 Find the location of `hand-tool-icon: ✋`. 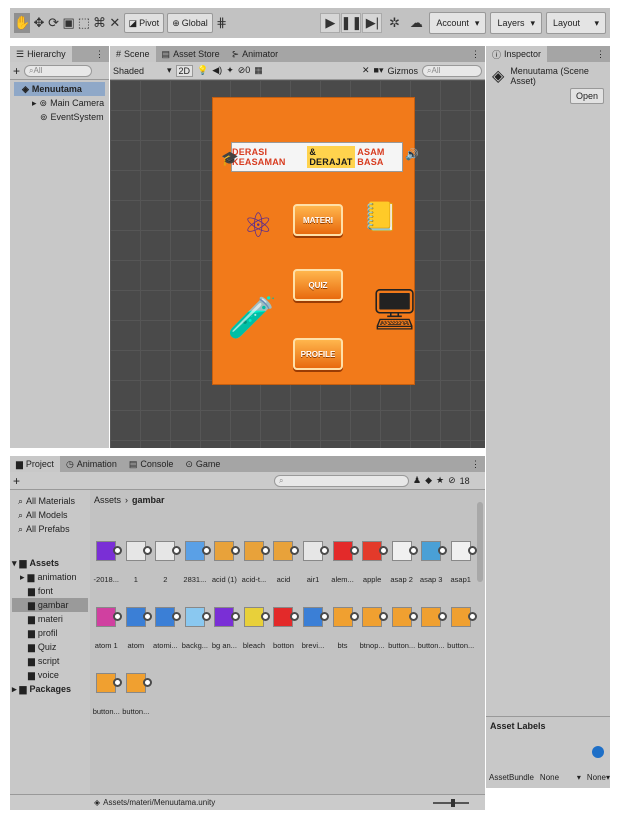

hand-tool-icon: ✋ is located at coordinates (22, 23).